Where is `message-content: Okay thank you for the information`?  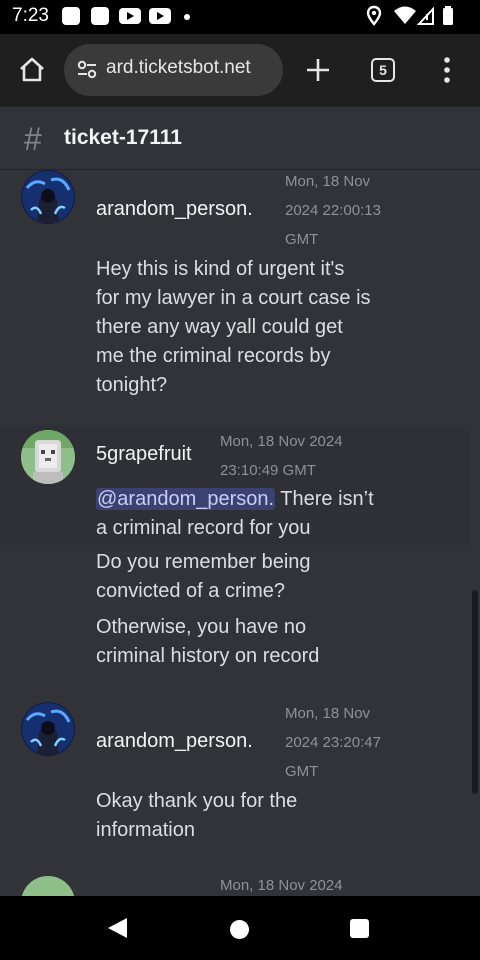 message-content: Okay thank you for the information is located at coordinates (196, 816).